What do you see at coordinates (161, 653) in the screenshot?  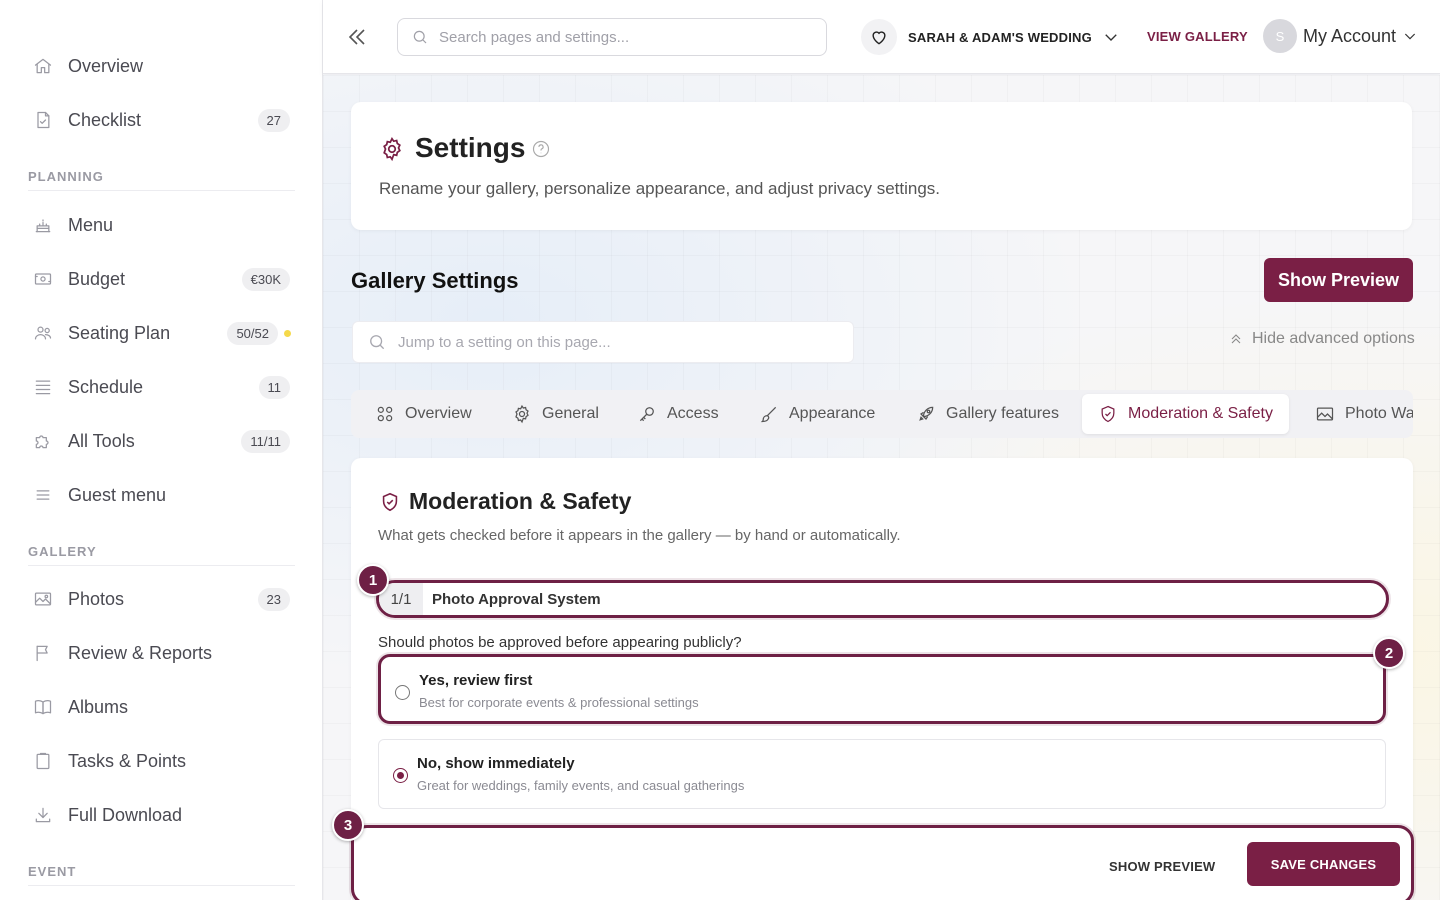 I see `sidebar-item-review-reports: Review & Reports` at bounding box center [161, 653].